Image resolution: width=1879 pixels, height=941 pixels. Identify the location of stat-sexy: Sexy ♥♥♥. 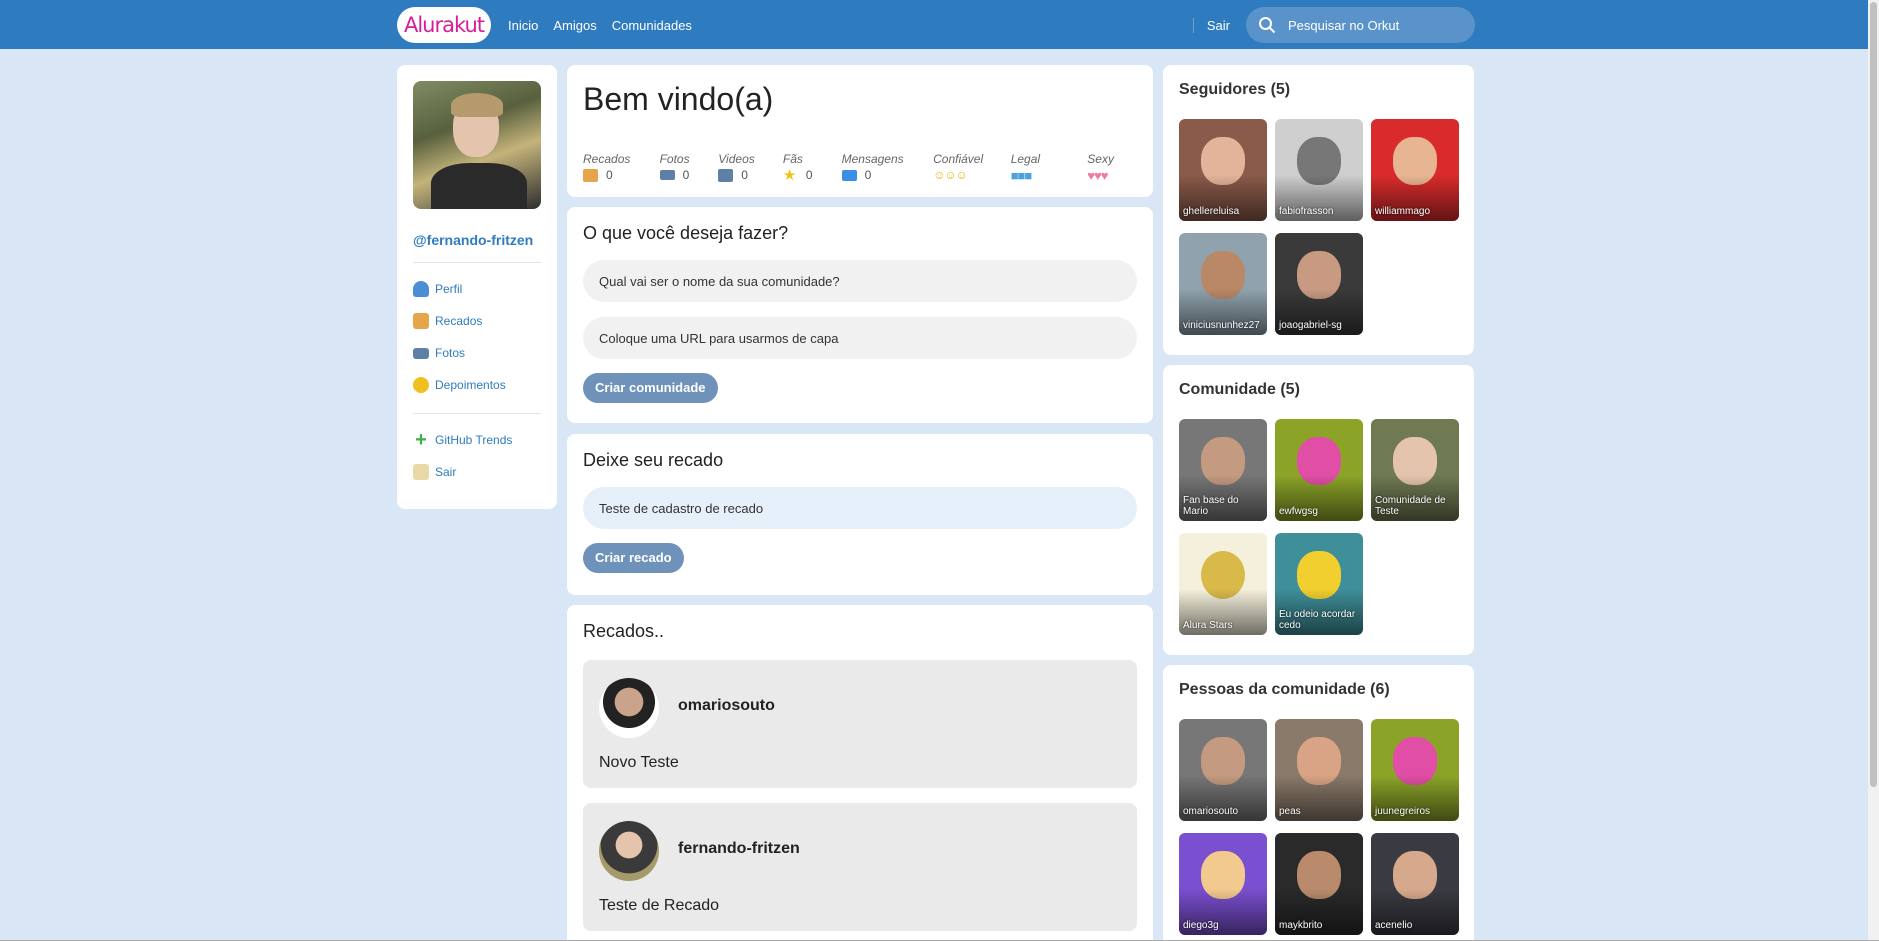
(1112, 167).